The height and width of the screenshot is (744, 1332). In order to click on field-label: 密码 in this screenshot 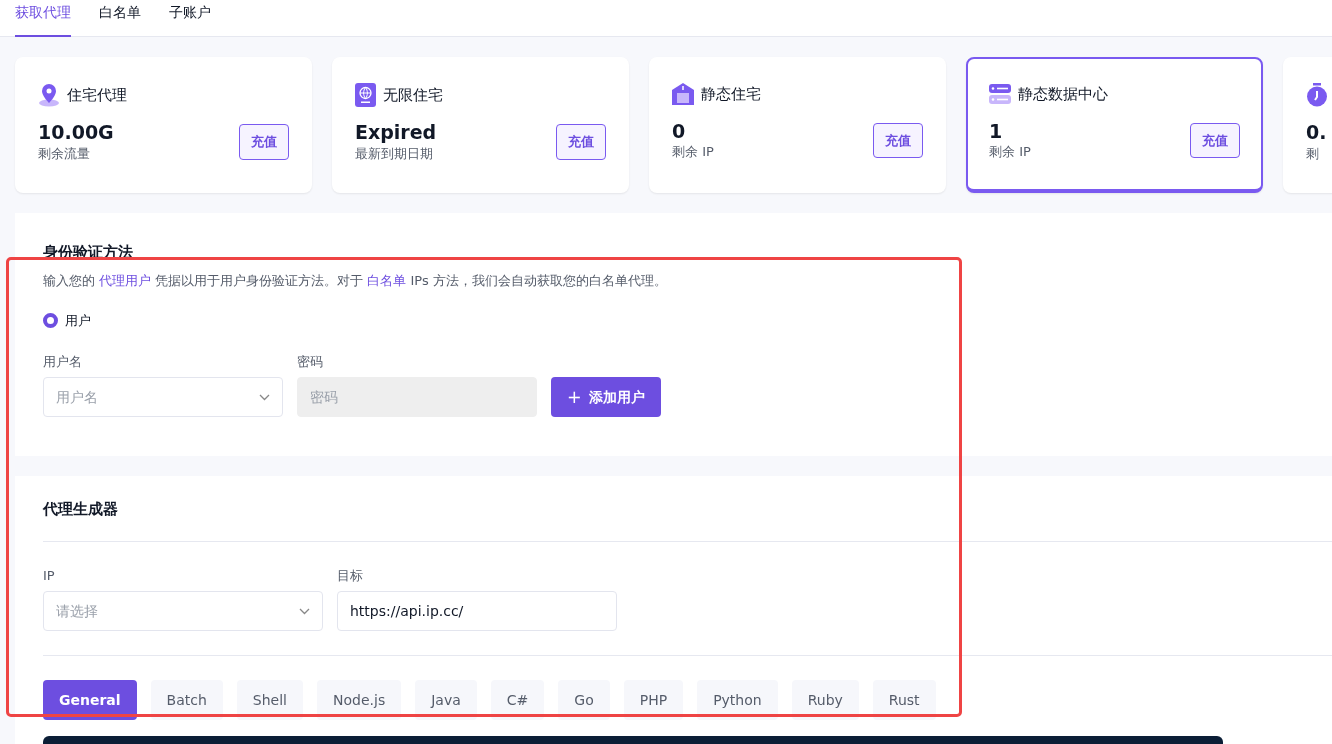, I will do `click(310, 361)`.